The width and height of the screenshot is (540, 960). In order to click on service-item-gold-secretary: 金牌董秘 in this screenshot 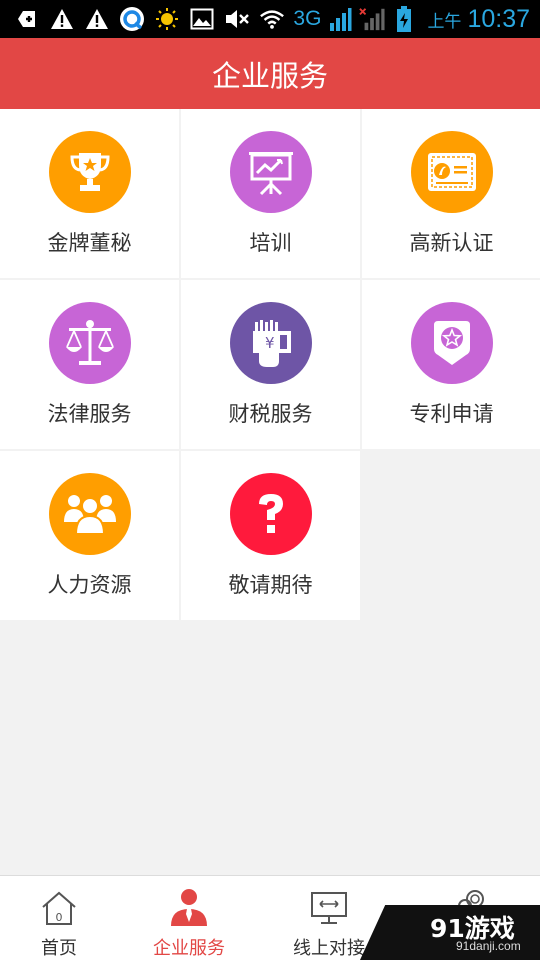, I will do `click(89, 193)`.